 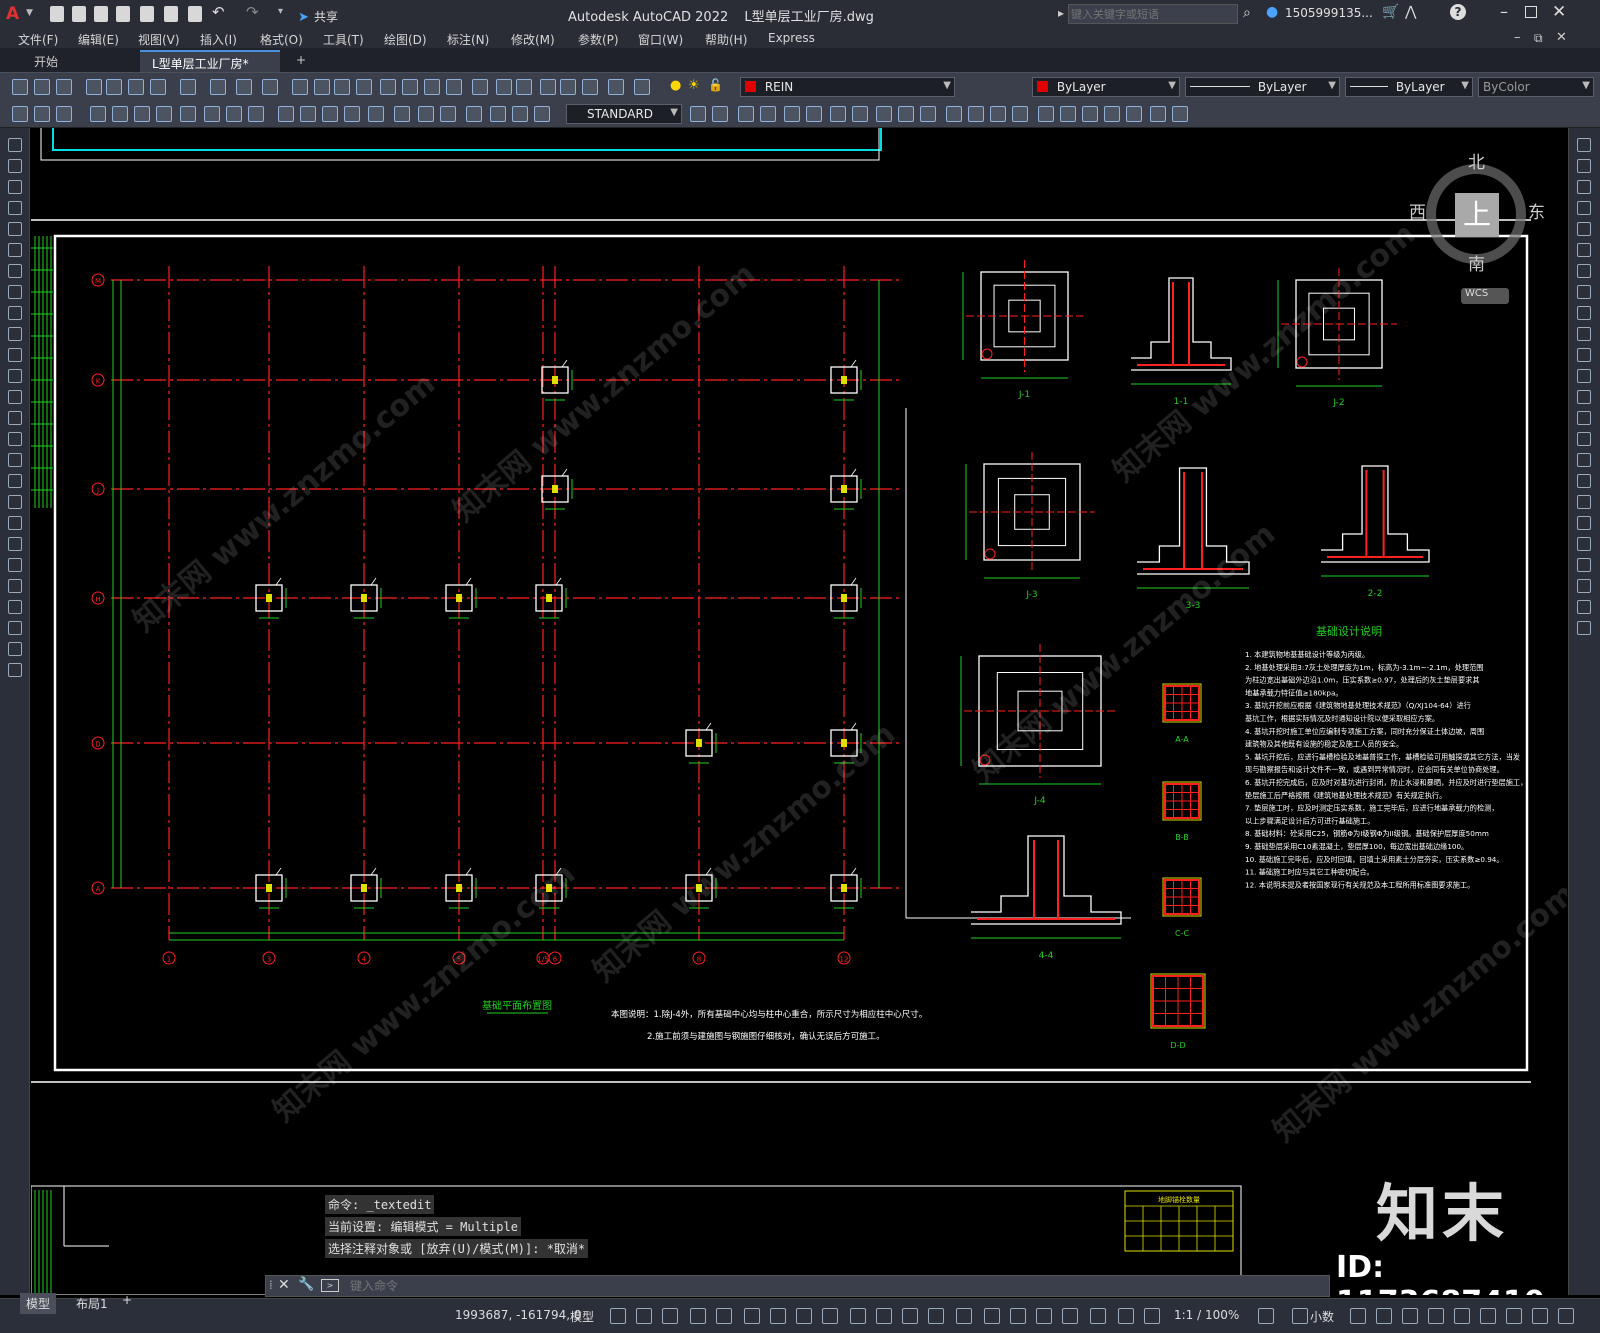 I want to click on doc-restore-icon: ⧉, so click(x=1538, y=38).